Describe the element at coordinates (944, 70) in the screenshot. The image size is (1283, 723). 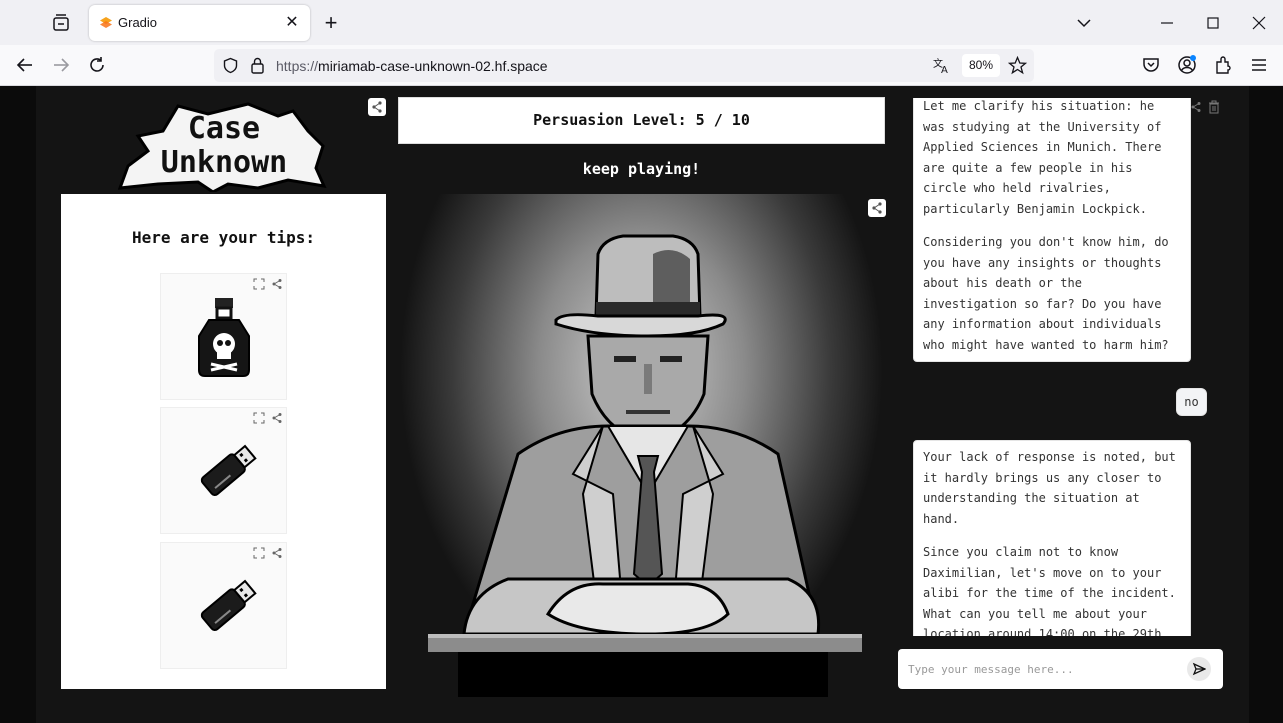
I see `svg-text: A` at that location.